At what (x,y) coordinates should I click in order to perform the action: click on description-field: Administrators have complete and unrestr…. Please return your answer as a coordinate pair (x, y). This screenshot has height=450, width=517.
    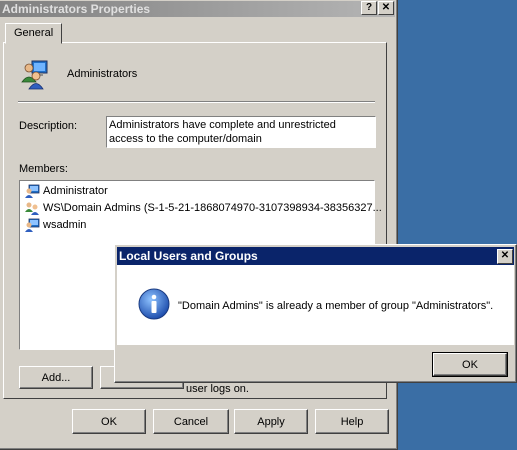
    Looking at the image, I should click on (241, 132).